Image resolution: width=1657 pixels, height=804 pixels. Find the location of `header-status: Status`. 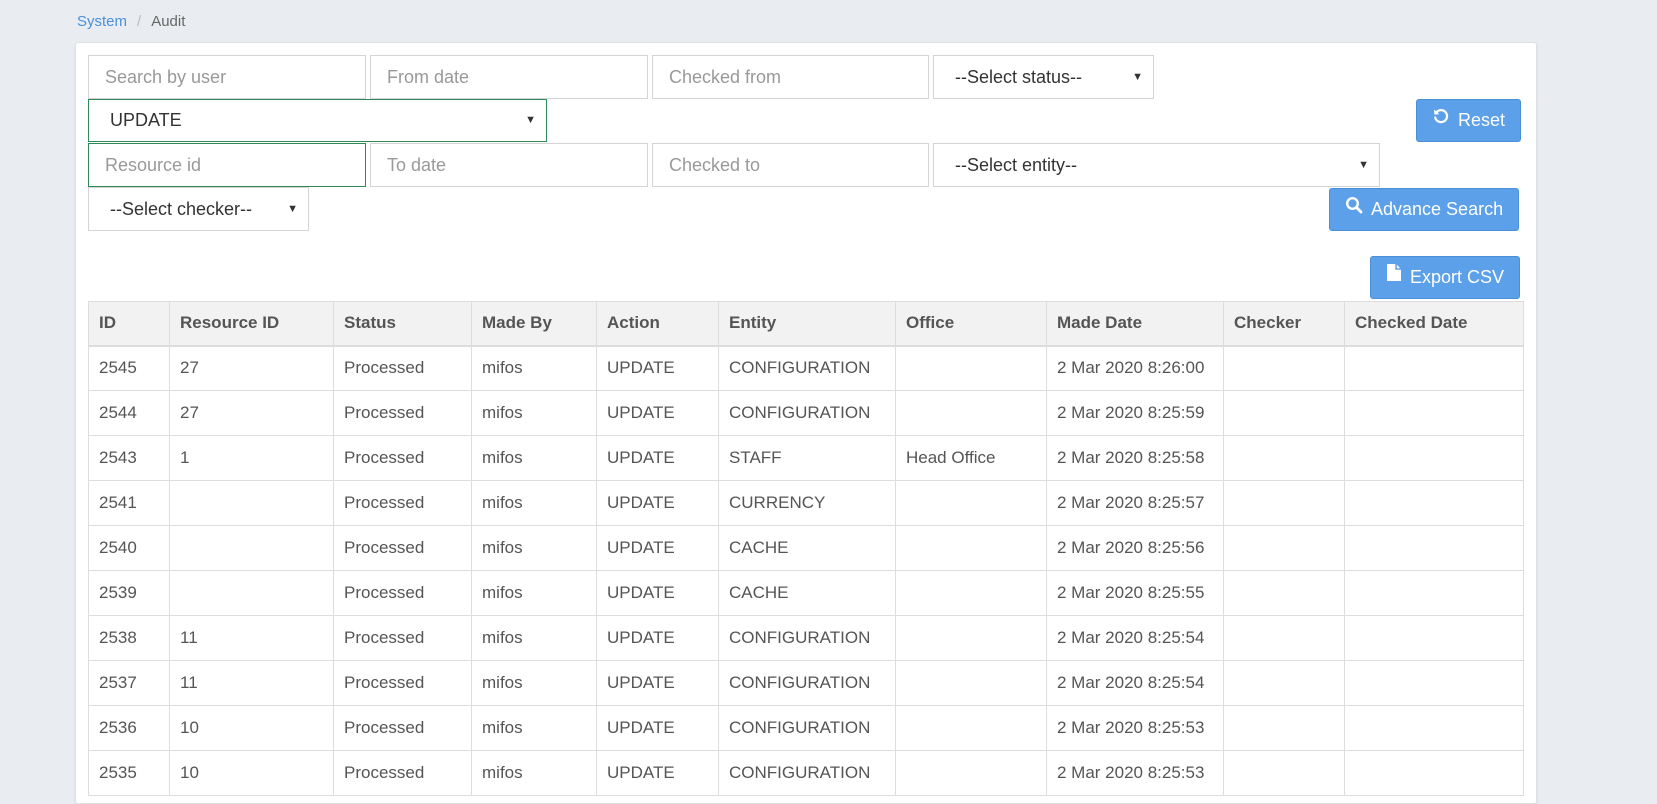

header-status: Status is located at coordinates (402, 324).